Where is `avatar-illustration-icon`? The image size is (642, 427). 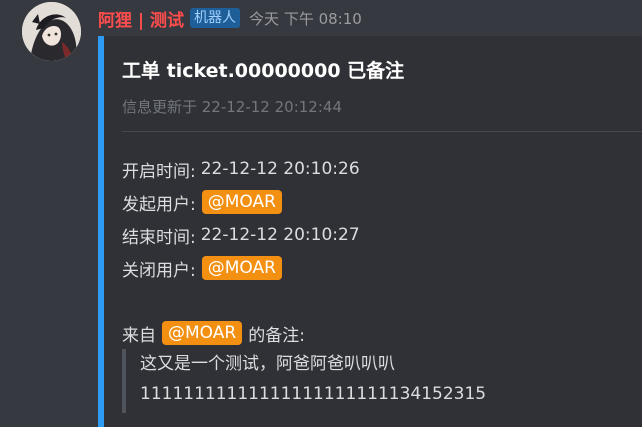 avatar-illustration-icon is located at coordinates (51, 31).